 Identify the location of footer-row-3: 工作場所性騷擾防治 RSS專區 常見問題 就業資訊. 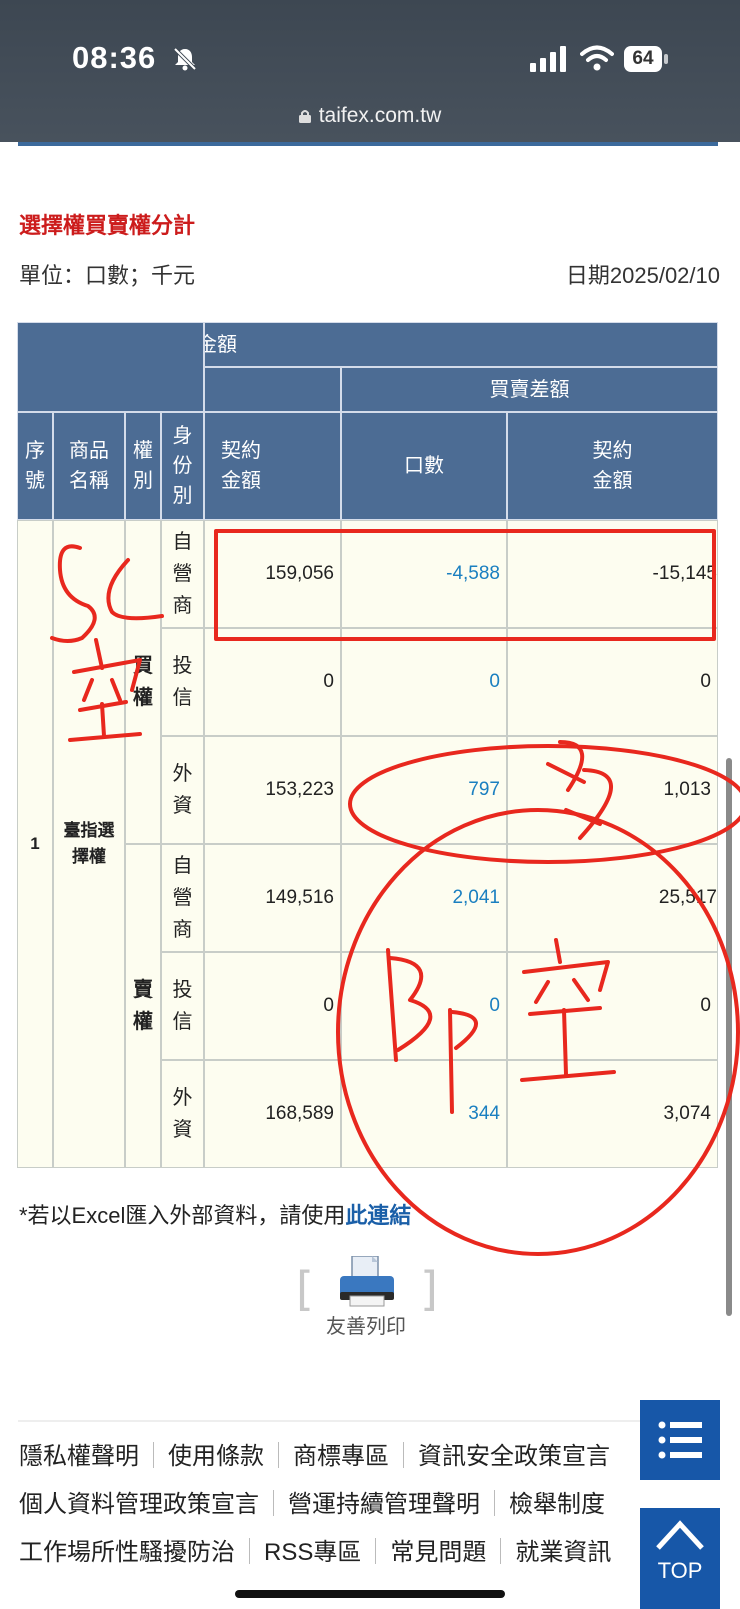
(315, 1549).